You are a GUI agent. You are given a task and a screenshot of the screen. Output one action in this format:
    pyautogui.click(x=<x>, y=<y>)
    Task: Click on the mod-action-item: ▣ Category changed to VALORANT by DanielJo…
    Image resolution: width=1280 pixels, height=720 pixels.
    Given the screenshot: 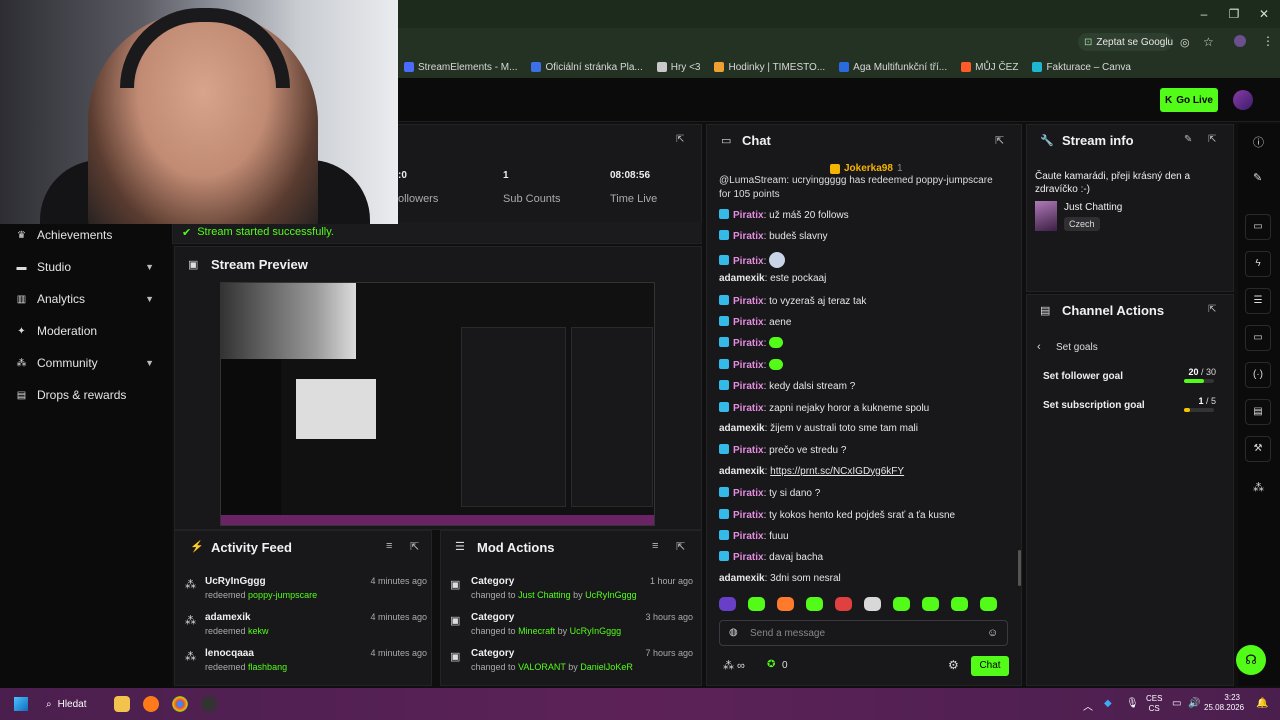 What is the action you would take?
    pyautogui.click(x=571, y=660)
    